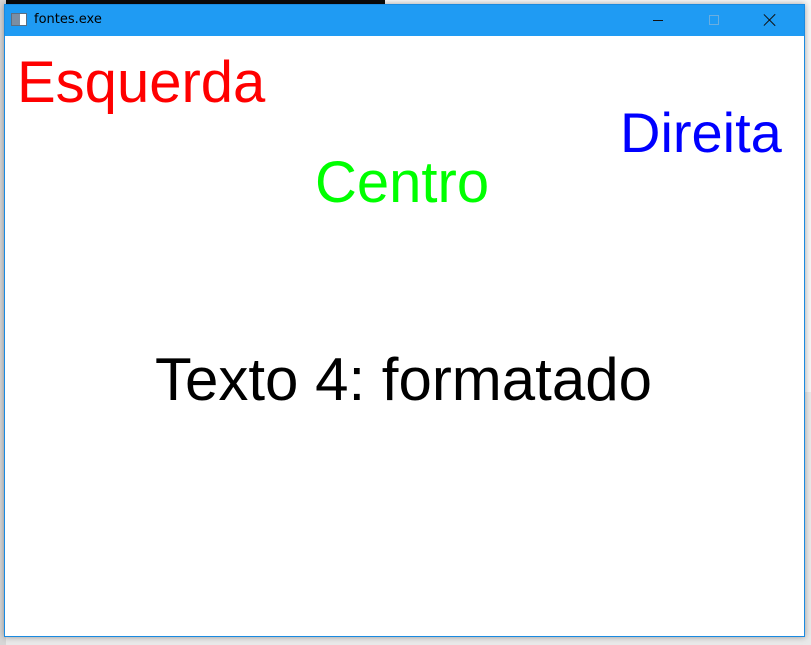 The width and height of the screenshot is (811, 645). I want to click on minimize-icon, so click(658, 20).